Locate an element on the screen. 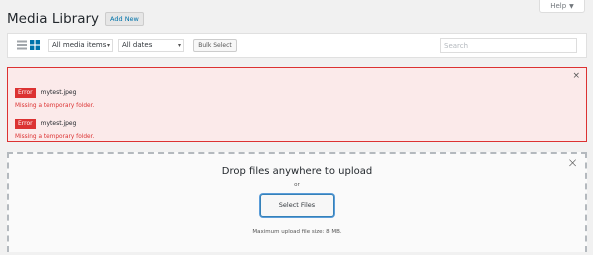  bulk-select-button: Bulk Select is located at coordinates (215, 45).